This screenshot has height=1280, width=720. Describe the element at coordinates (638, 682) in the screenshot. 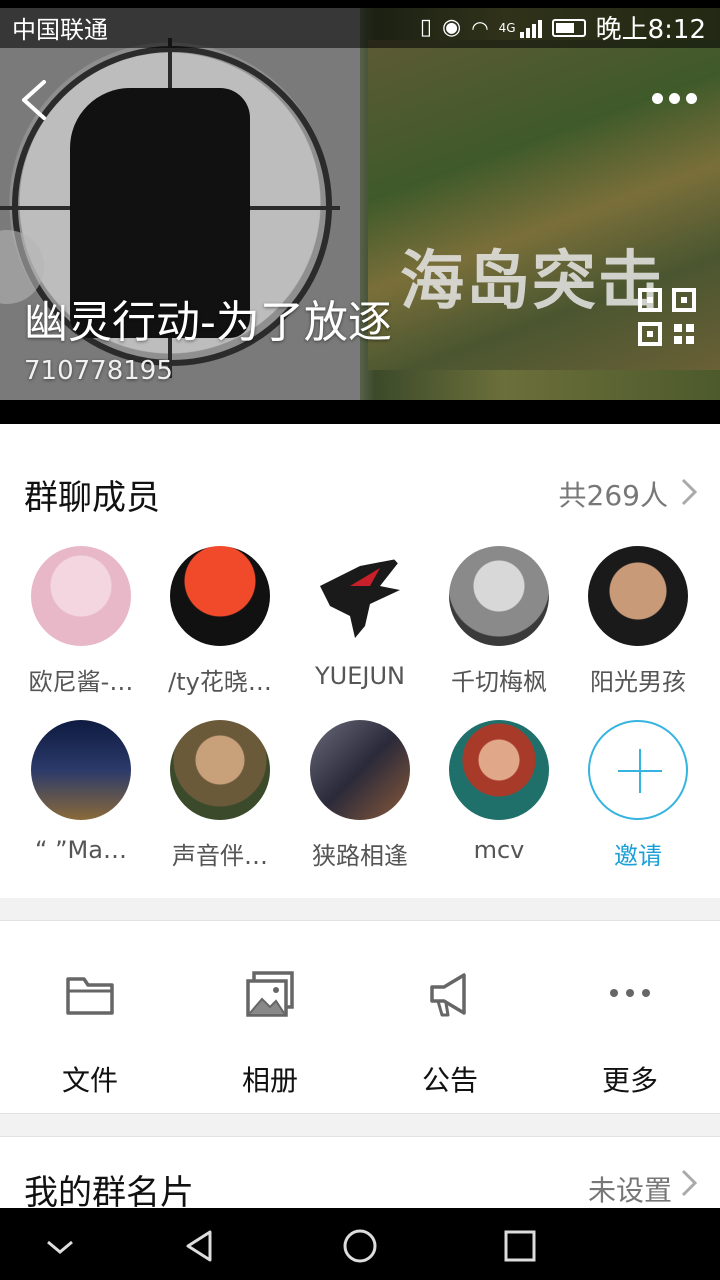

I see `member-name: 阳光男孩` at that location.